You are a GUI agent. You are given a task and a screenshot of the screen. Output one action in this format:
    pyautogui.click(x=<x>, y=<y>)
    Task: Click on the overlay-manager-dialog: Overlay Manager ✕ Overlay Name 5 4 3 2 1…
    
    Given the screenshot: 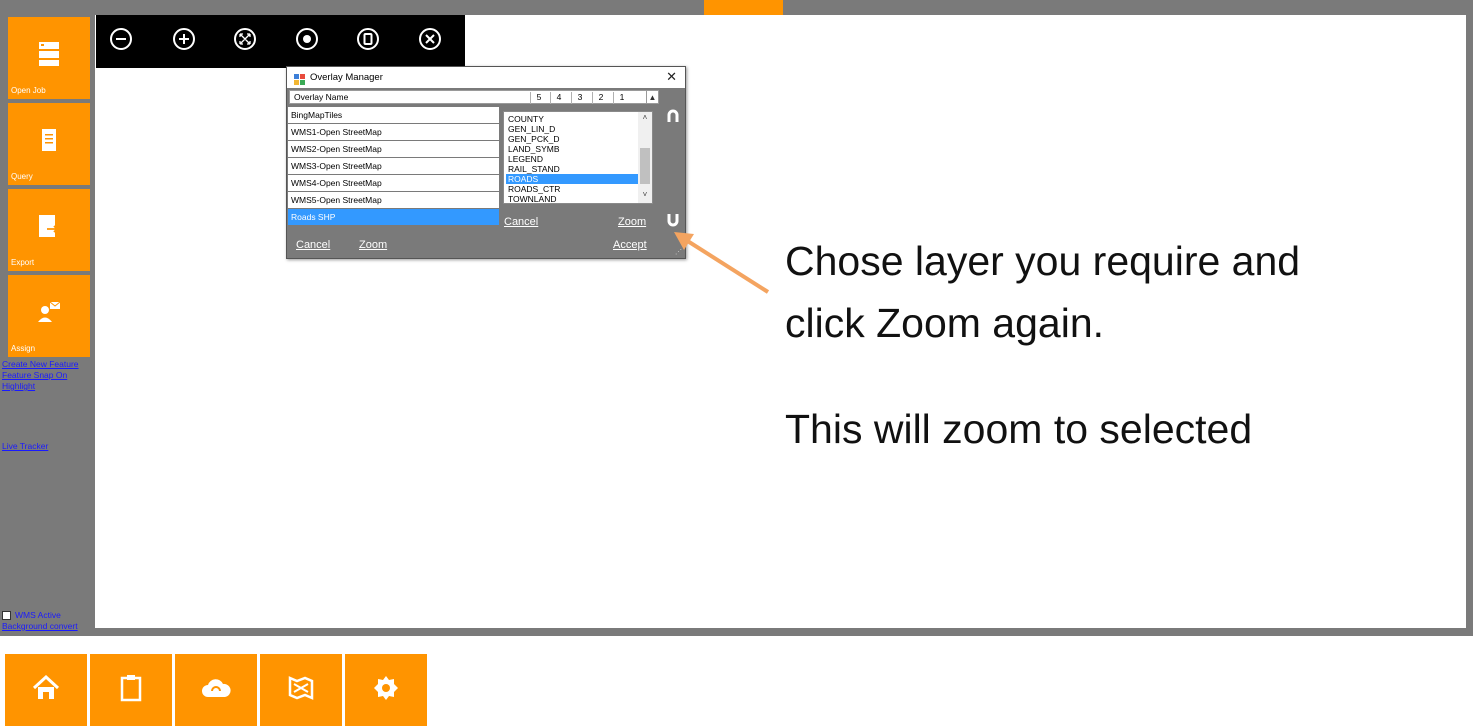 What is the action you would take?
    pyautogui.click(x=486, y=162)
    